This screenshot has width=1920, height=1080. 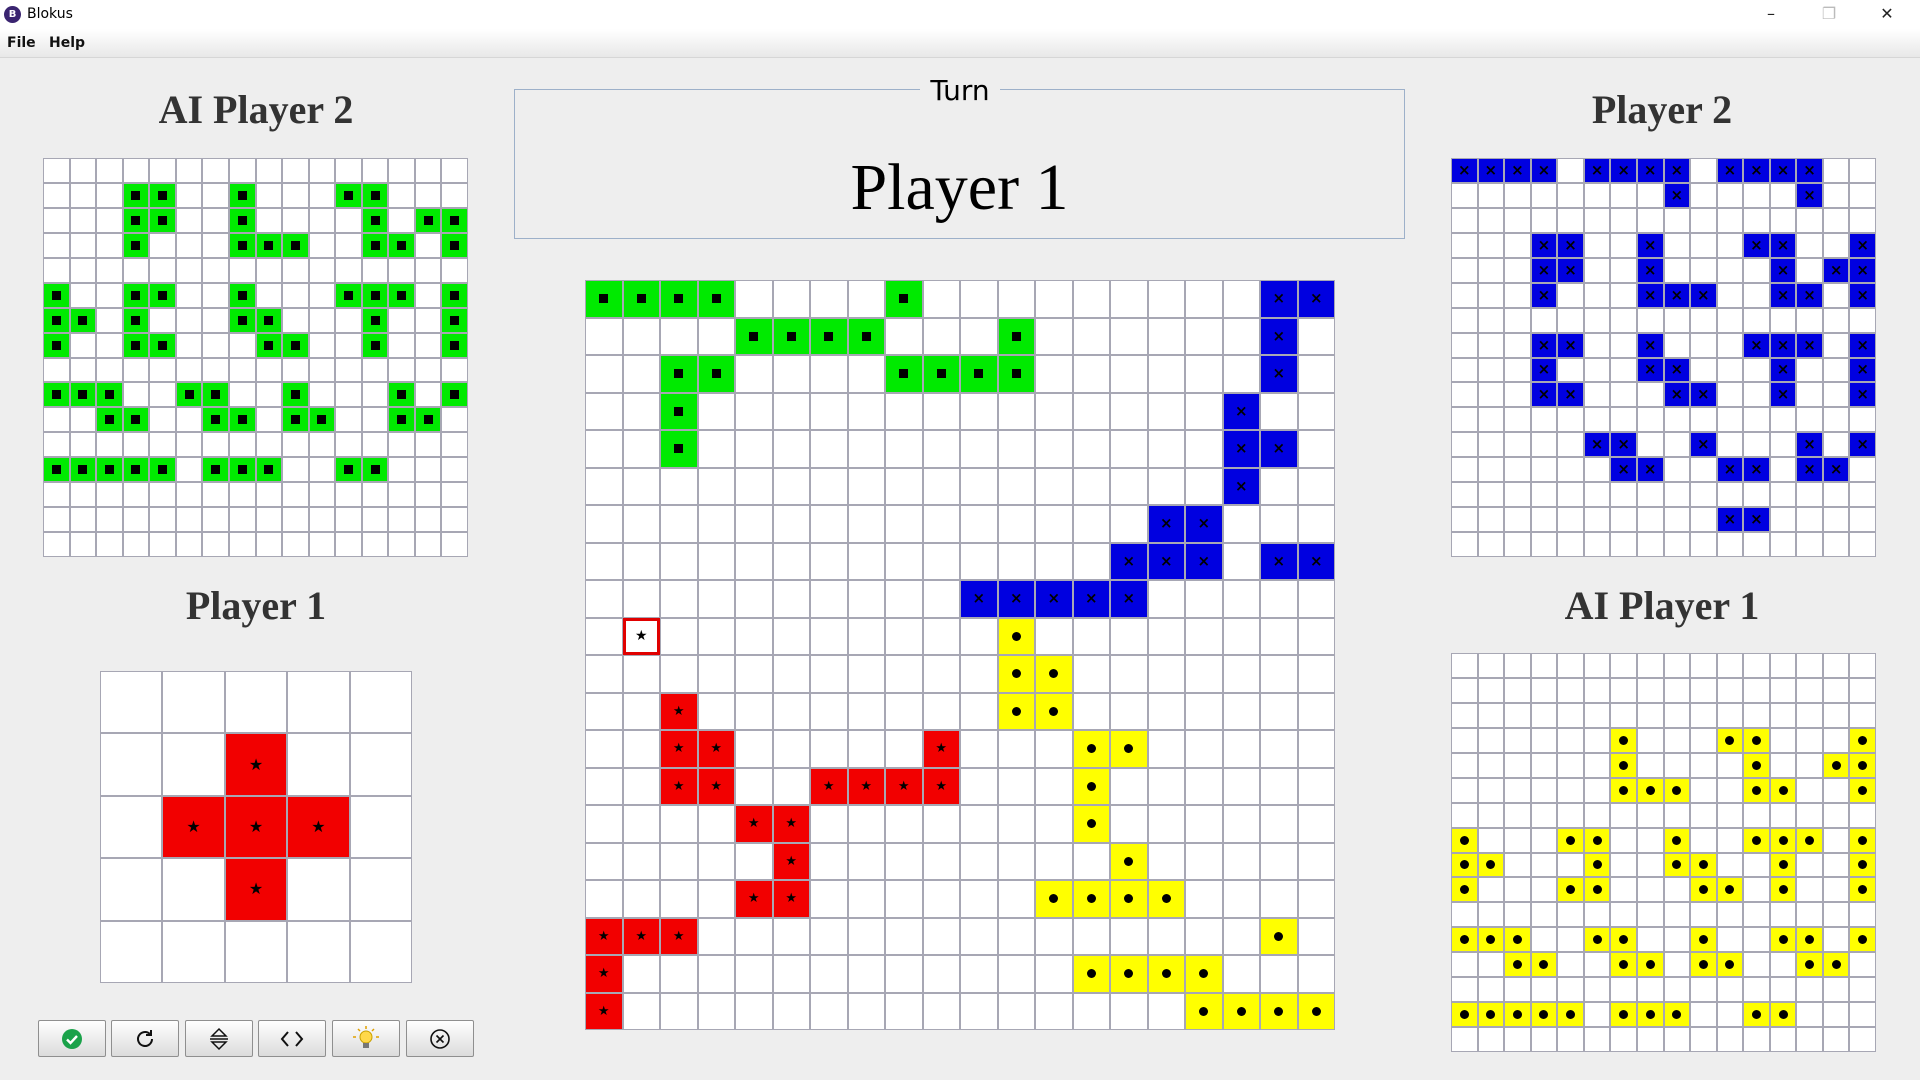 What do you see at coordinates (67, 43) in the screenshot?
I see `menu-help: Help` at bounding box center [67, 43].